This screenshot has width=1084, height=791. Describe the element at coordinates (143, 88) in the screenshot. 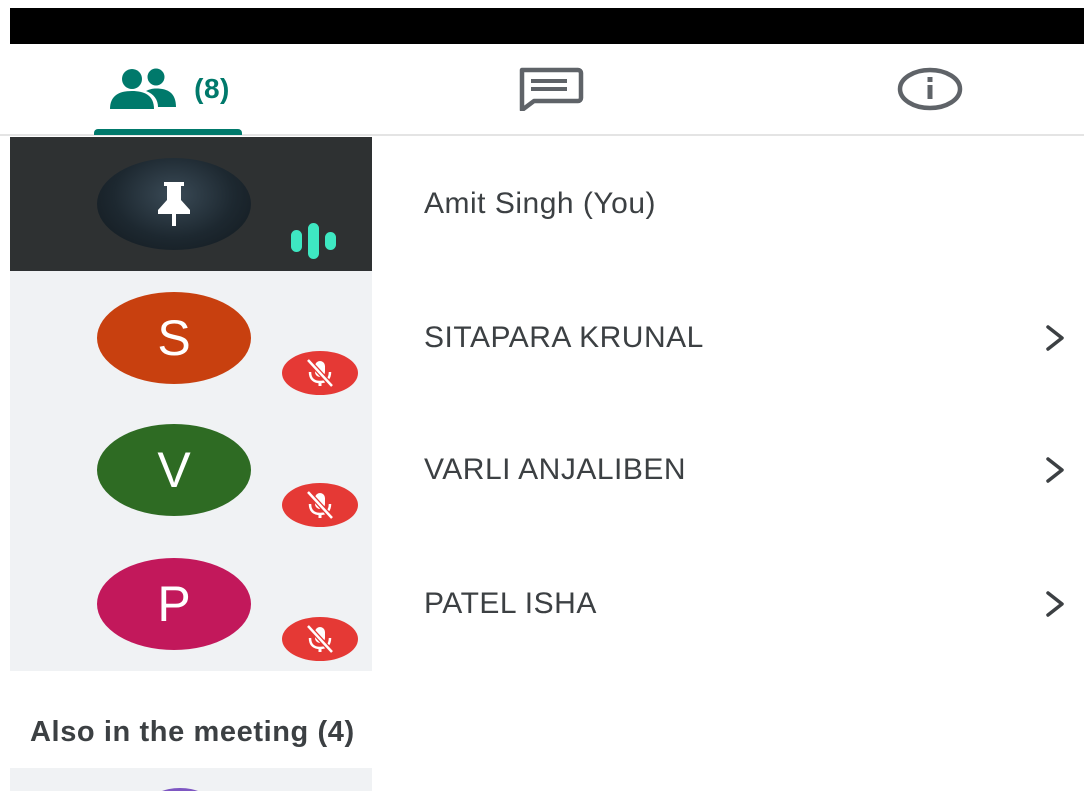

I see `people-icon` at that location.